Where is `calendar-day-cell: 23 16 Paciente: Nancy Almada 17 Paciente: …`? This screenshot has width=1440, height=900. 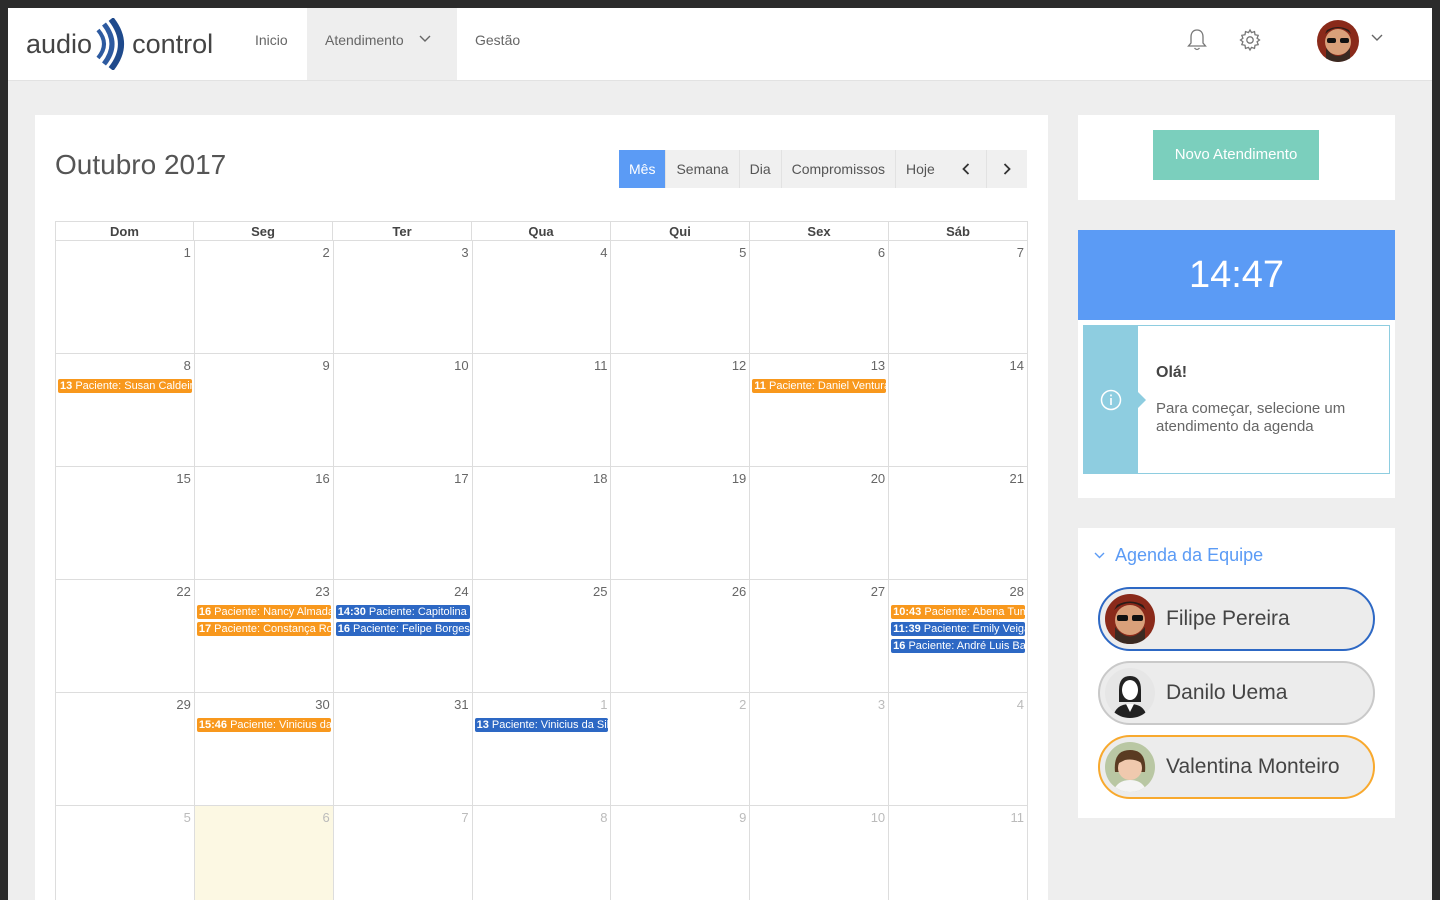 calendar-day-cell: 23 16 Paciente: Nancy Almada 17 Paciente: … is located at coordinates (264, 636).